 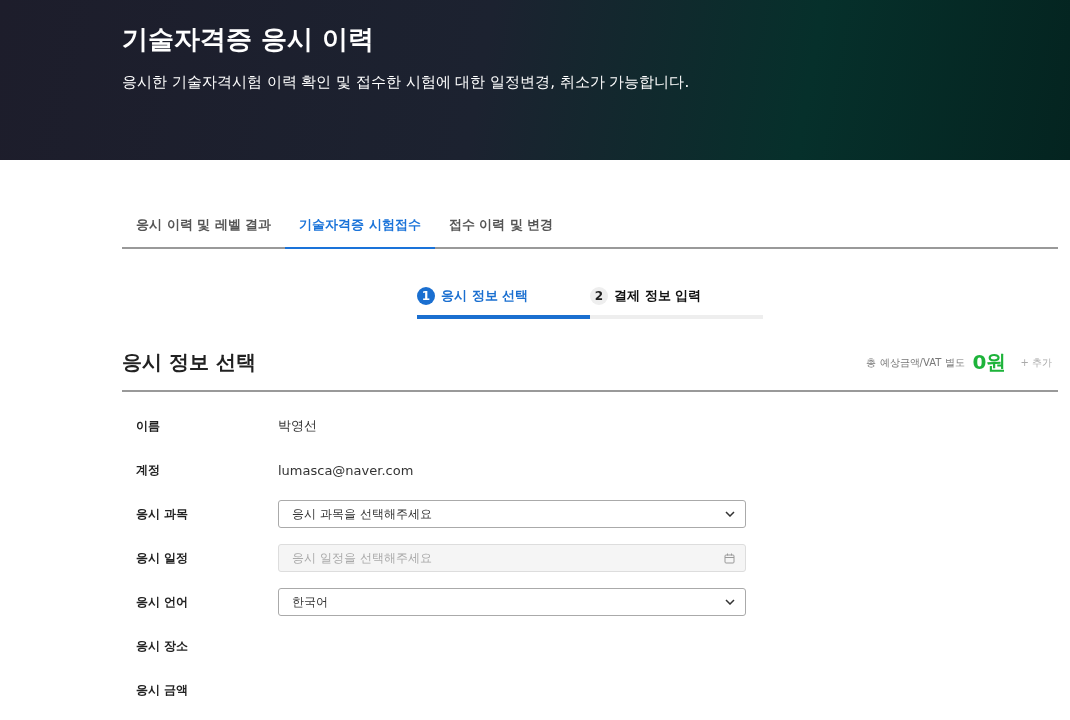 What do you see at coordinates (658, 296) in the screenshot?
I see `step-label: 결제 정보 입력` at bounding box center [658, 296].